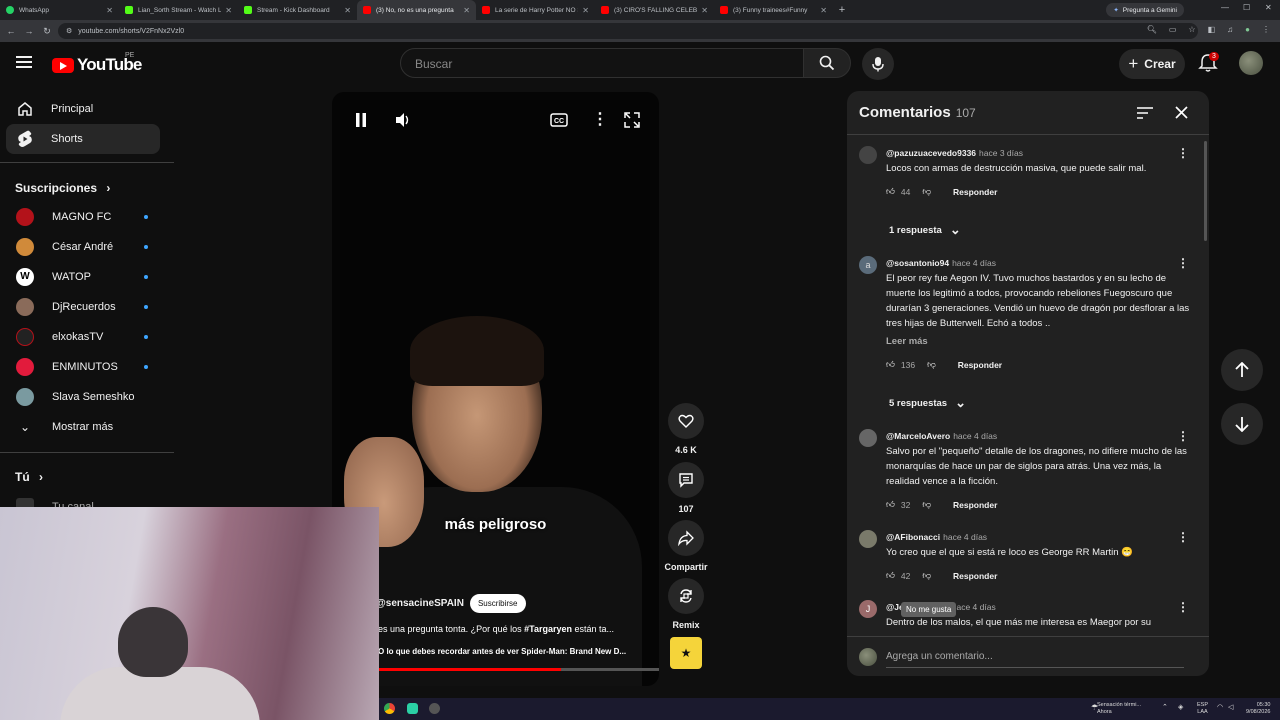 The width and height of the screenshot is (1280, 720). Describe the element at coordinates (1191, 29) in the screenshot. I see `bookmark-star-icon: ☆` at that location.